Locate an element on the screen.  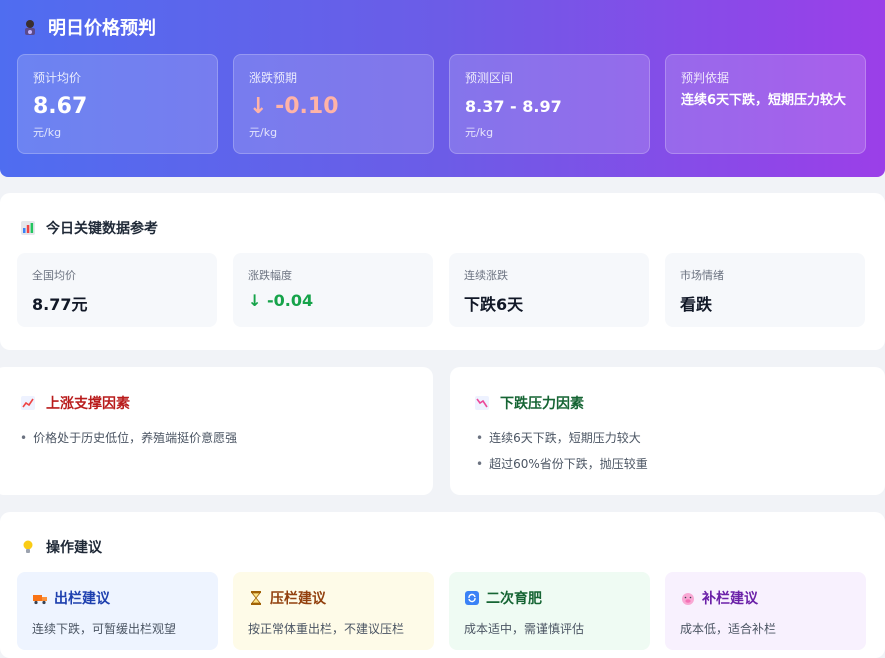
advice-card-title: 出栏建议 is located at coordinates (117, 598).